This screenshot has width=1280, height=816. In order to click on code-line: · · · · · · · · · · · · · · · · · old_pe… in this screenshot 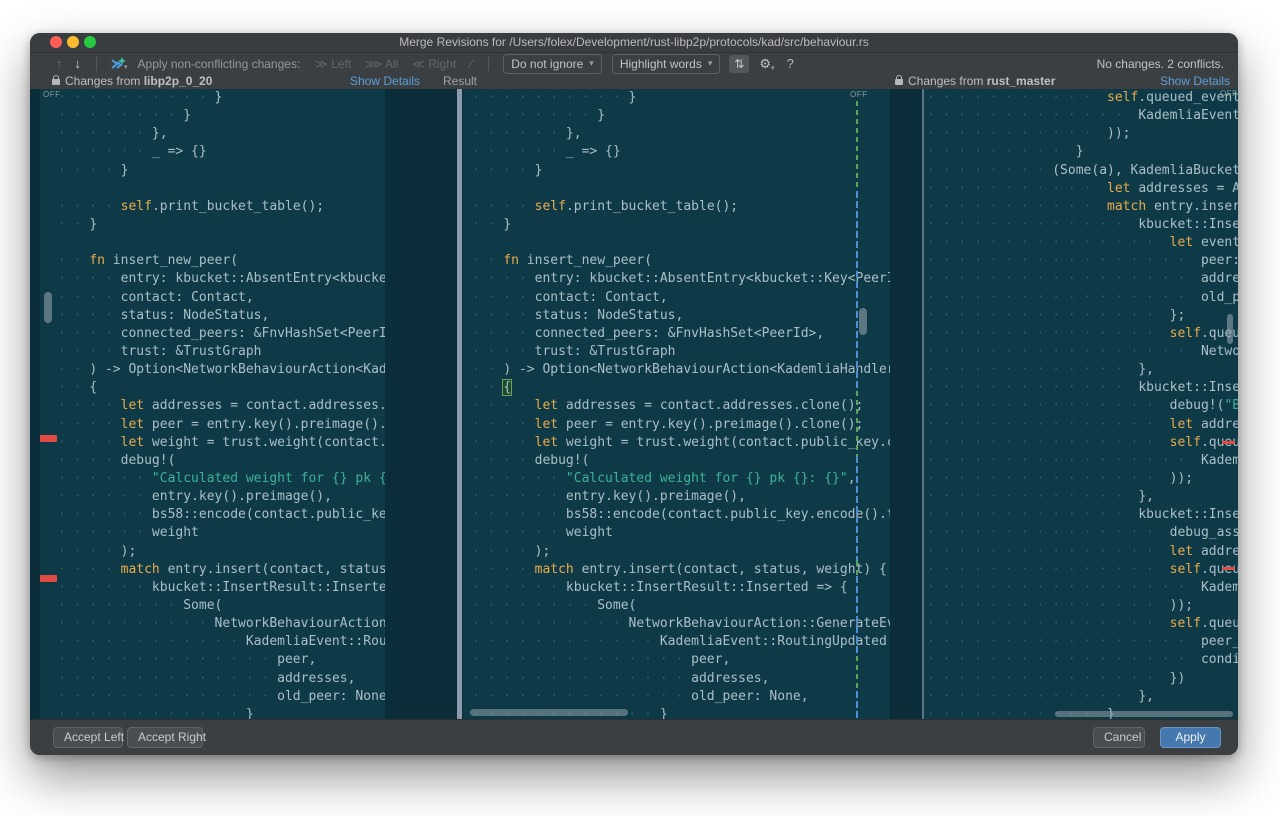, I will do `click(1082, 297)`.